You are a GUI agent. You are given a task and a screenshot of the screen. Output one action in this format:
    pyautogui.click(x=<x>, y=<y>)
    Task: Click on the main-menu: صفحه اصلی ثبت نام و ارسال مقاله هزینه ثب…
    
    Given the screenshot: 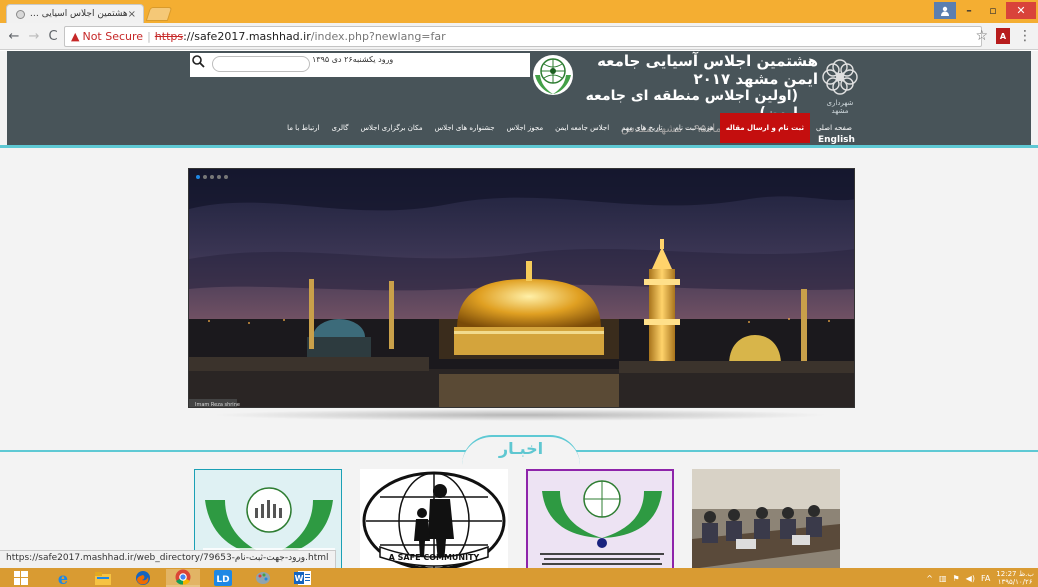 What is the action you would take?
    pyautogui.click(x=554, y=128)
    